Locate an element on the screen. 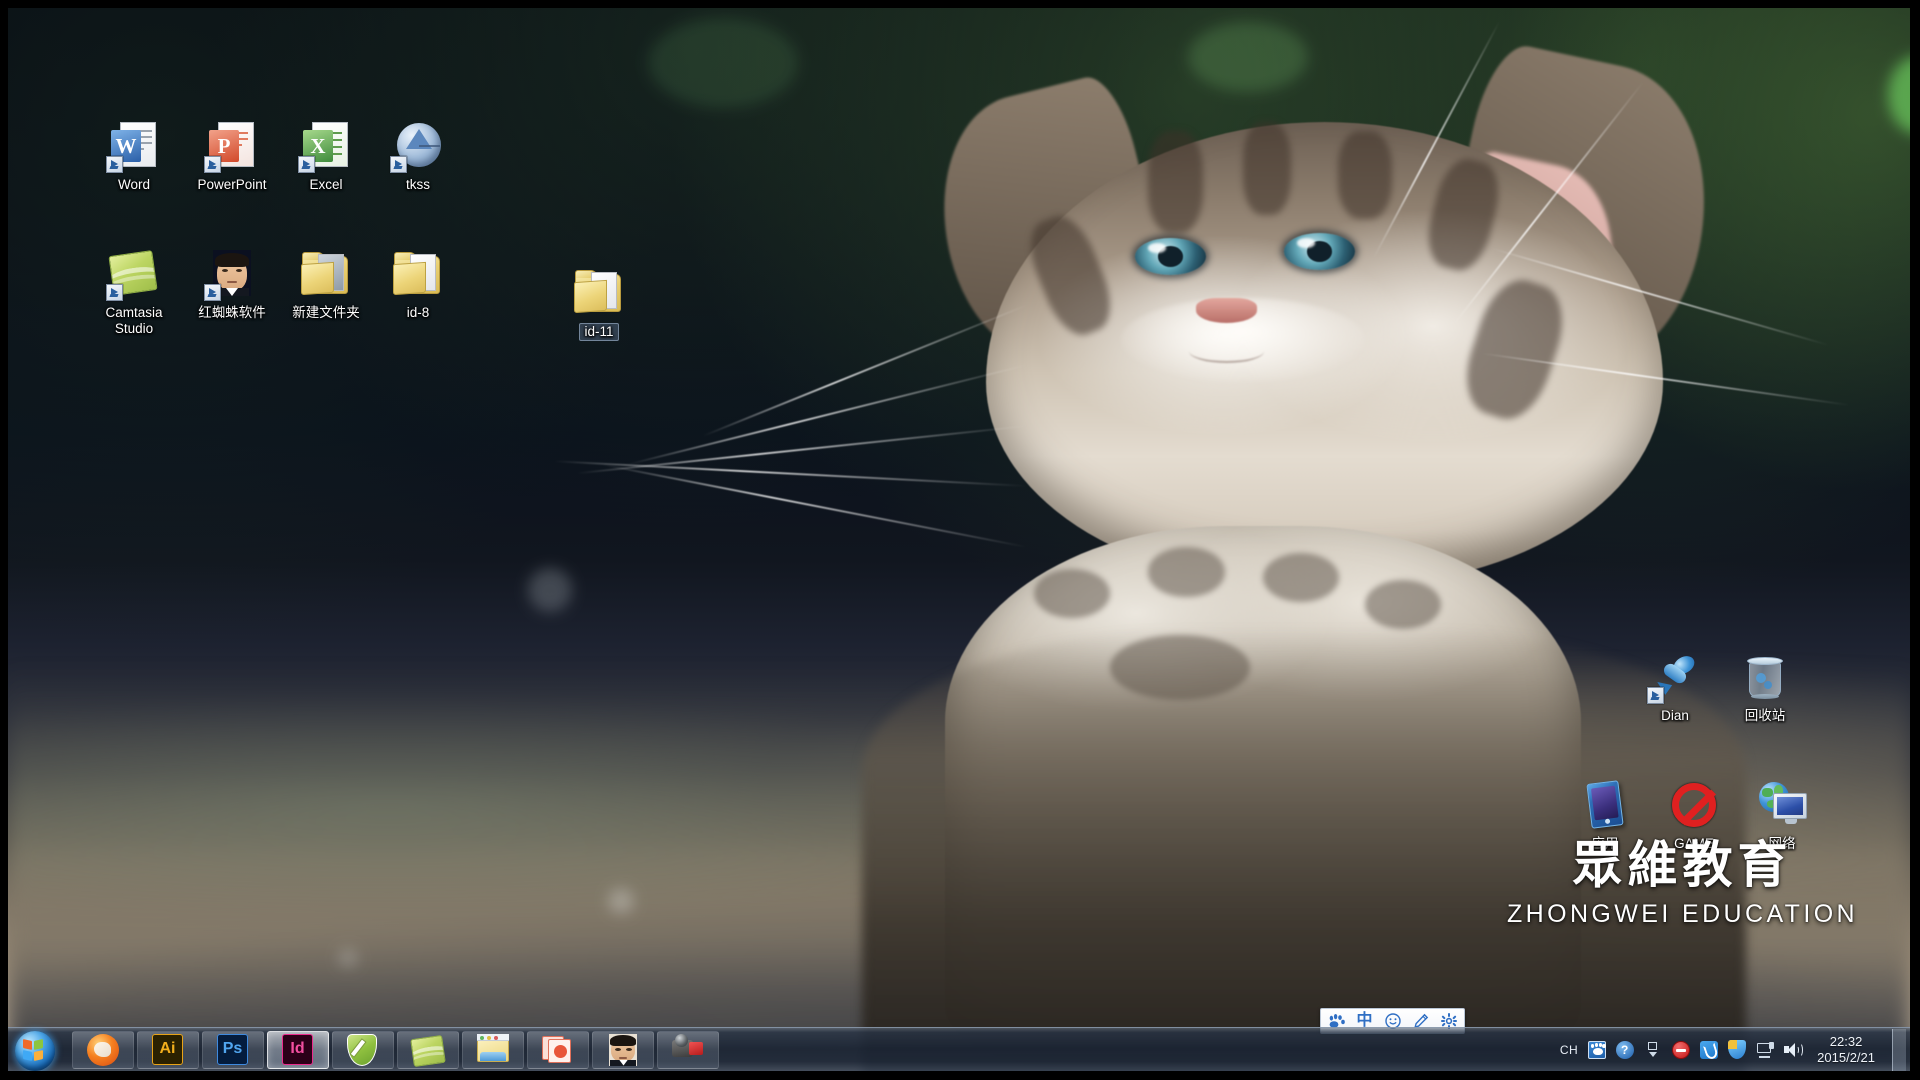  desktop-icon-label: PowerPoint is located at coordinates (232, 184).